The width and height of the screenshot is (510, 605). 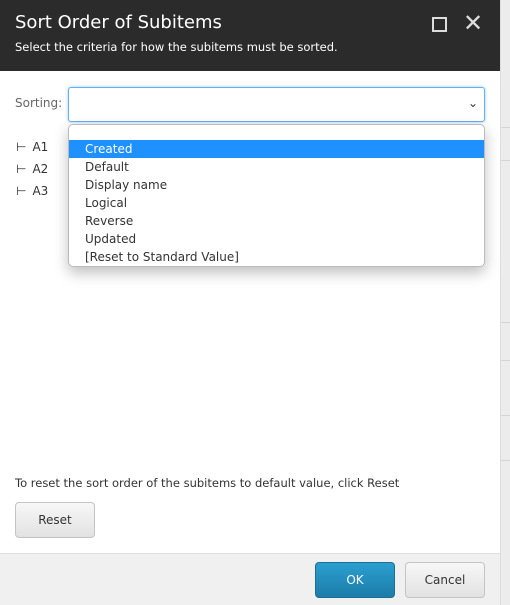 I want to click on background-scrollbar-strip, so click(x=505, y=302).